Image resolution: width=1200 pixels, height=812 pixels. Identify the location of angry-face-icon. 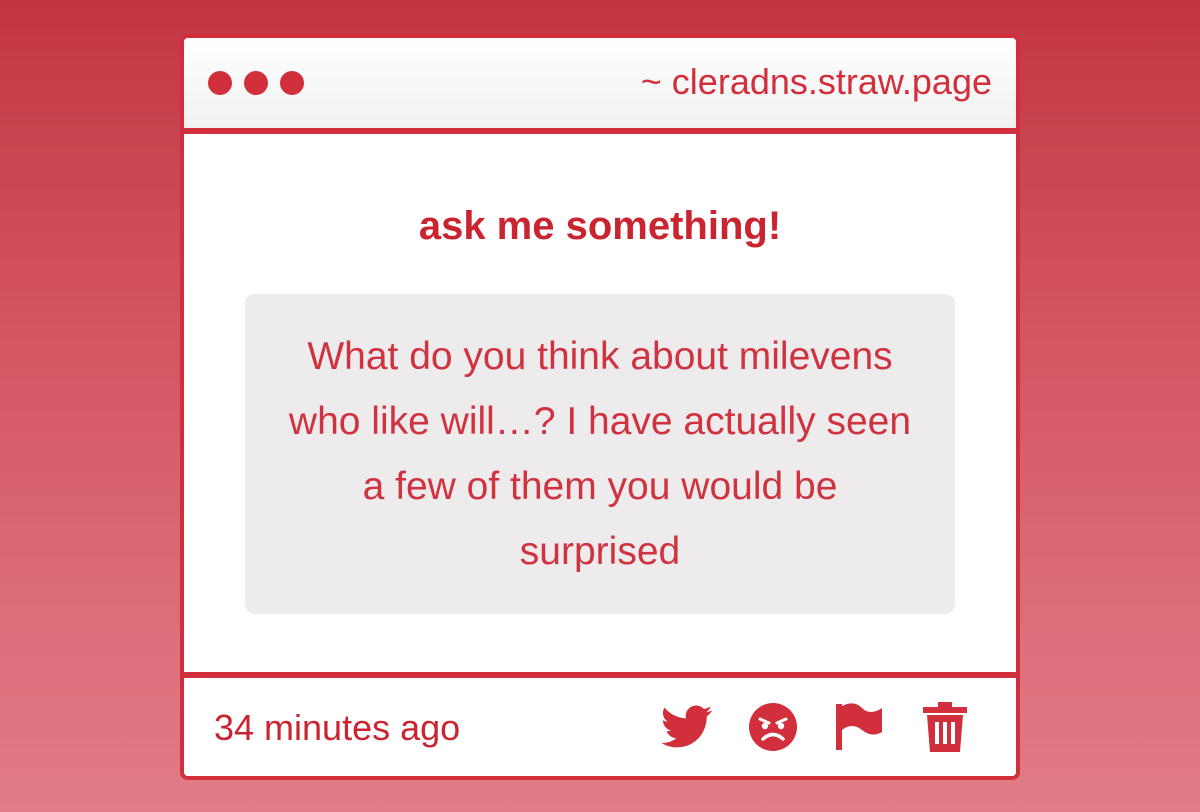
(773, 727).